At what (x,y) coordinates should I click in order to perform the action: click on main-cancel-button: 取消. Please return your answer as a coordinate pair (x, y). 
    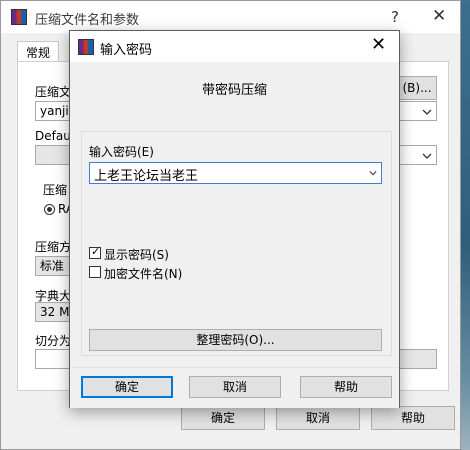
    Looking at the image, I should click on (318, 418).